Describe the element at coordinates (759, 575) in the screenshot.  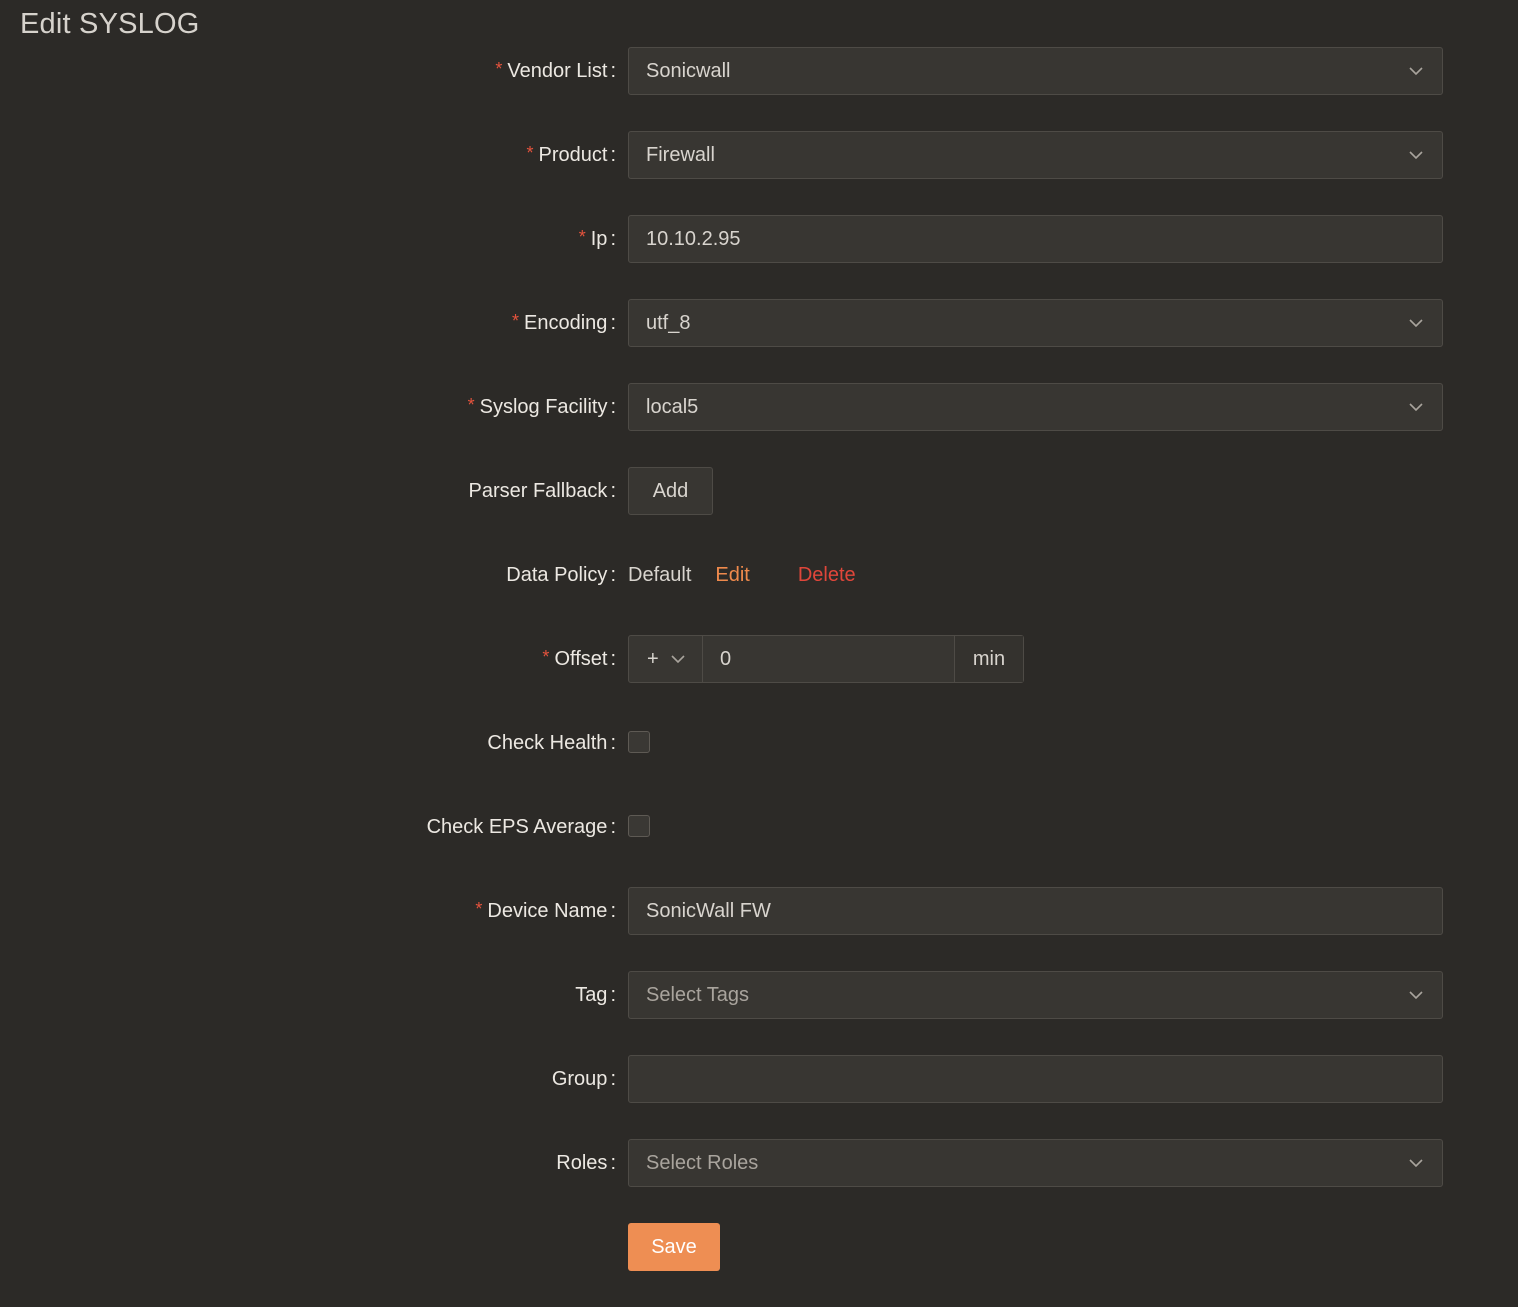
I see `data-policy-row: Data Policy: Default Edit Delete` at that location.